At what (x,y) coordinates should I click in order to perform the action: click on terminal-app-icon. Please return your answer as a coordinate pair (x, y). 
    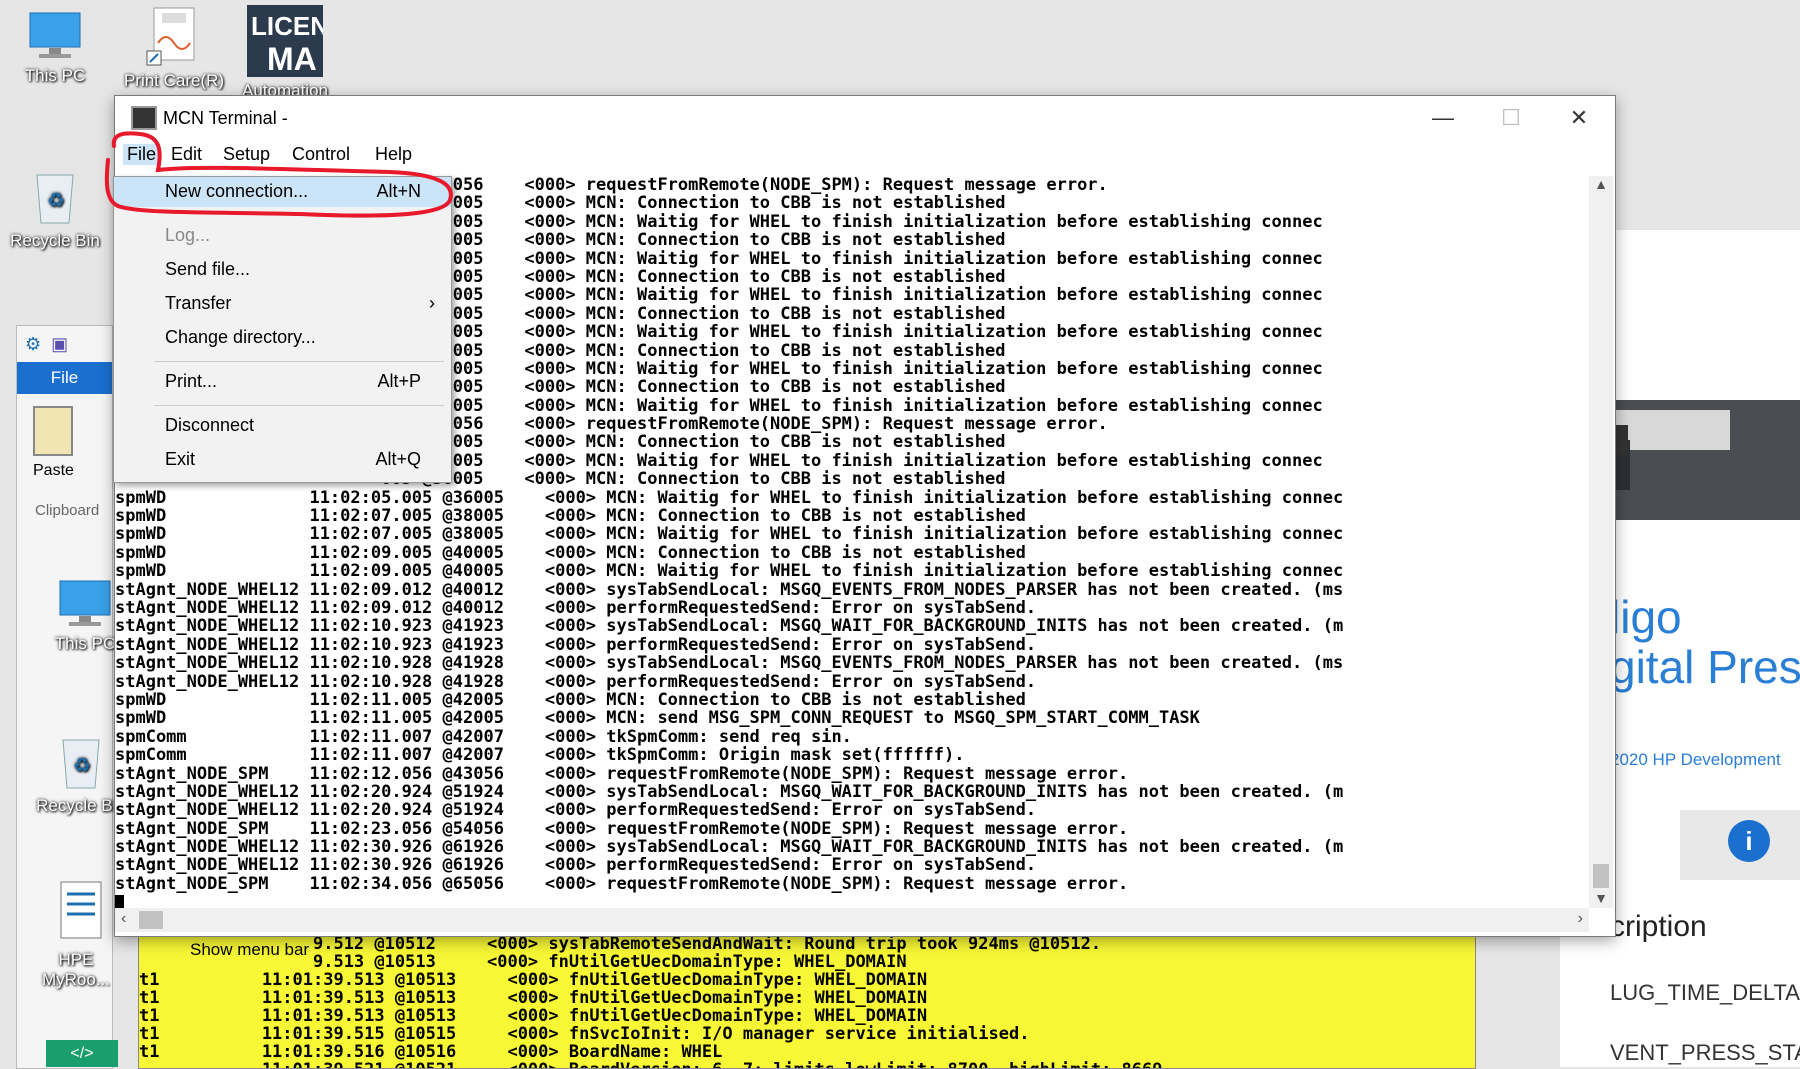
    Looking at the image, I should click on (144, 118).